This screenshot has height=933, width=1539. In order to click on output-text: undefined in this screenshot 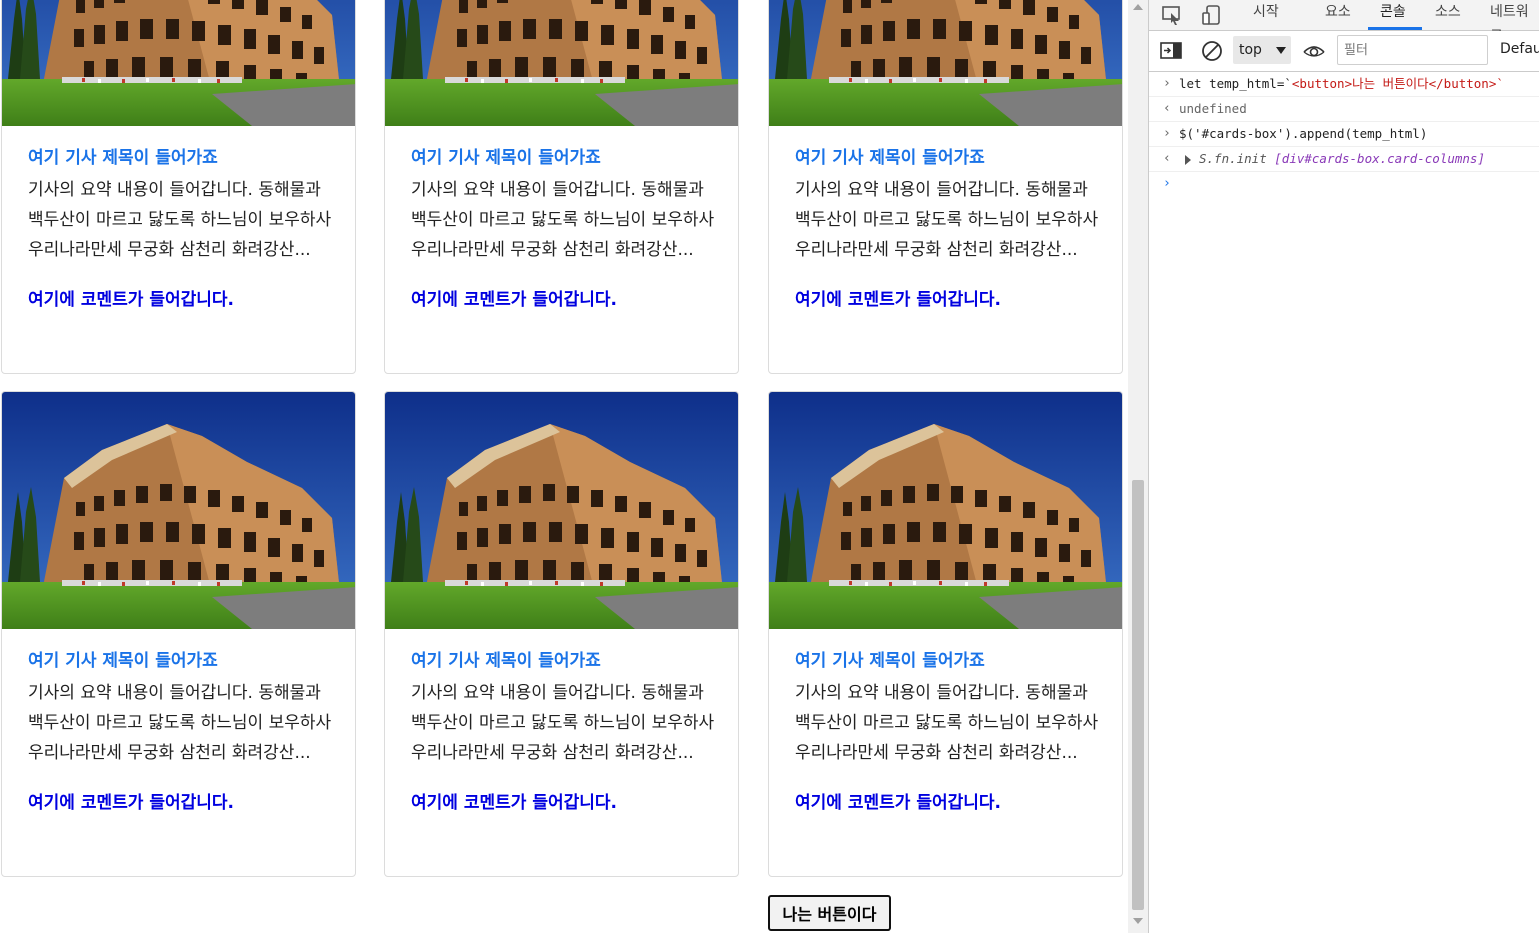, I will do `click(1213, 108)`.